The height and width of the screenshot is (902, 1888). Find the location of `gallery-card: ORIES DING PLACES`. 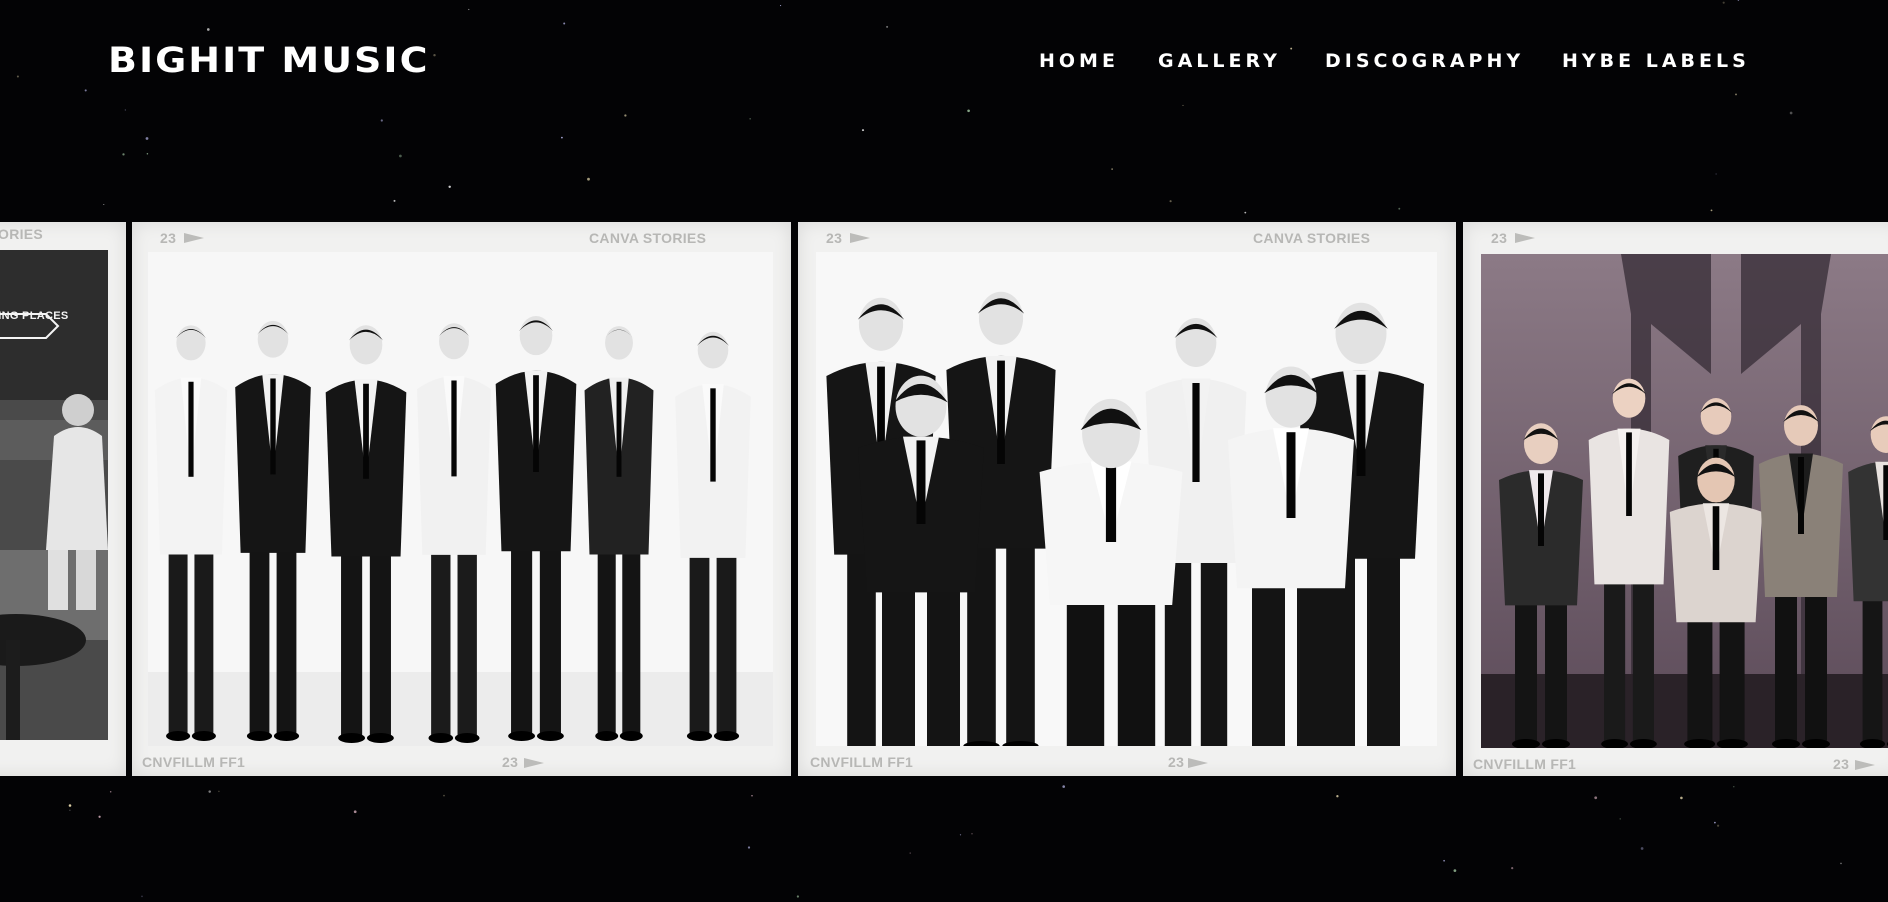

gallery-card: ORIES DING PLACES is located at coordinates (63, 499).